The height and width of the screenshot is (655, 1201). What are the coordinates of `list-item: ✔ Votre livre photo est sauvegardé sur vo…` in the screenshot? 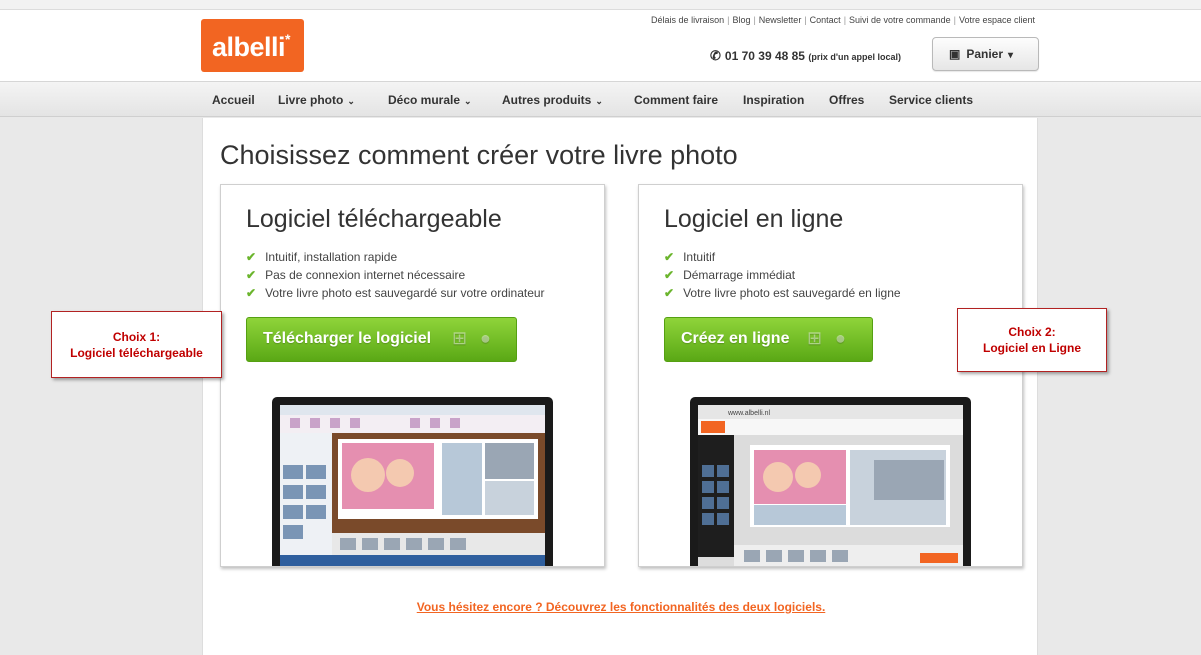 It's located at (395, 293).